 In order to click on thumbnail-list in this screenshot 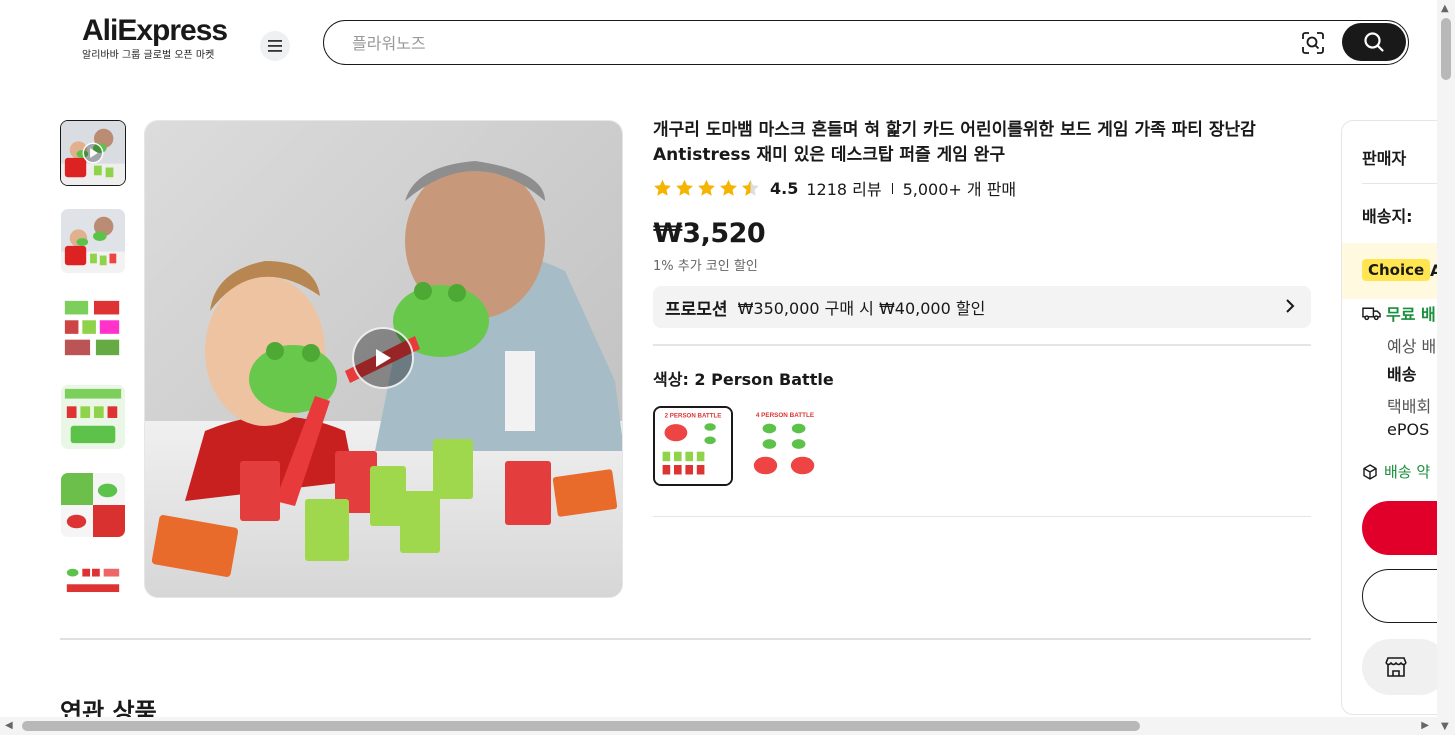, I will do `click(94, 359)`.